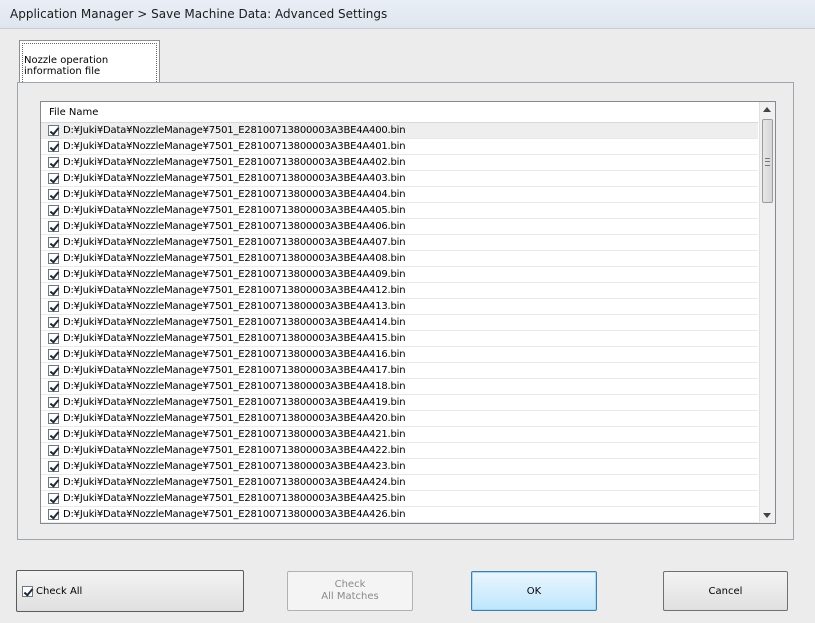  Describe the element at coordinates (59, 591) in the screenshot. I see `check-all-label: Check All` at that location.